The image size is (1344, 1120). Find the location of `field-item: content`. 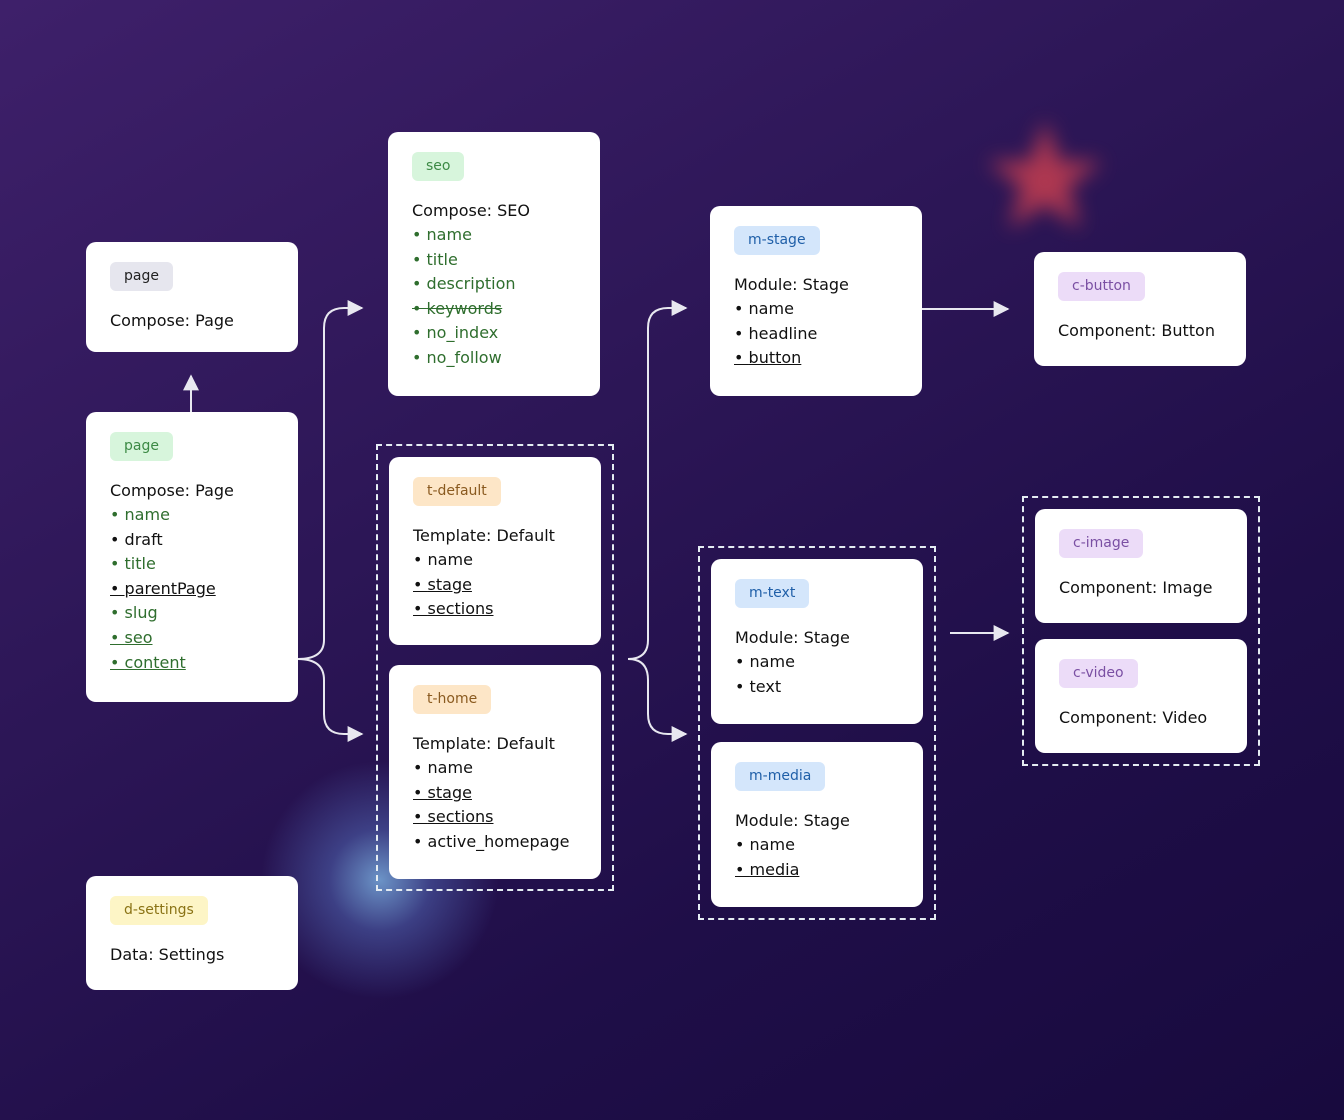

field-item: content is located at coordinates (192, 663).